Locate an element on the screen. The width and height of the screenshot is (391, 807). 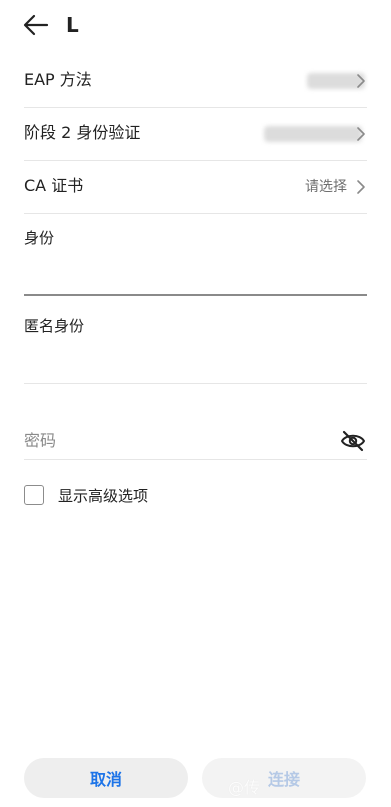
arrow-left-icon is located at coordinates (36, 25).